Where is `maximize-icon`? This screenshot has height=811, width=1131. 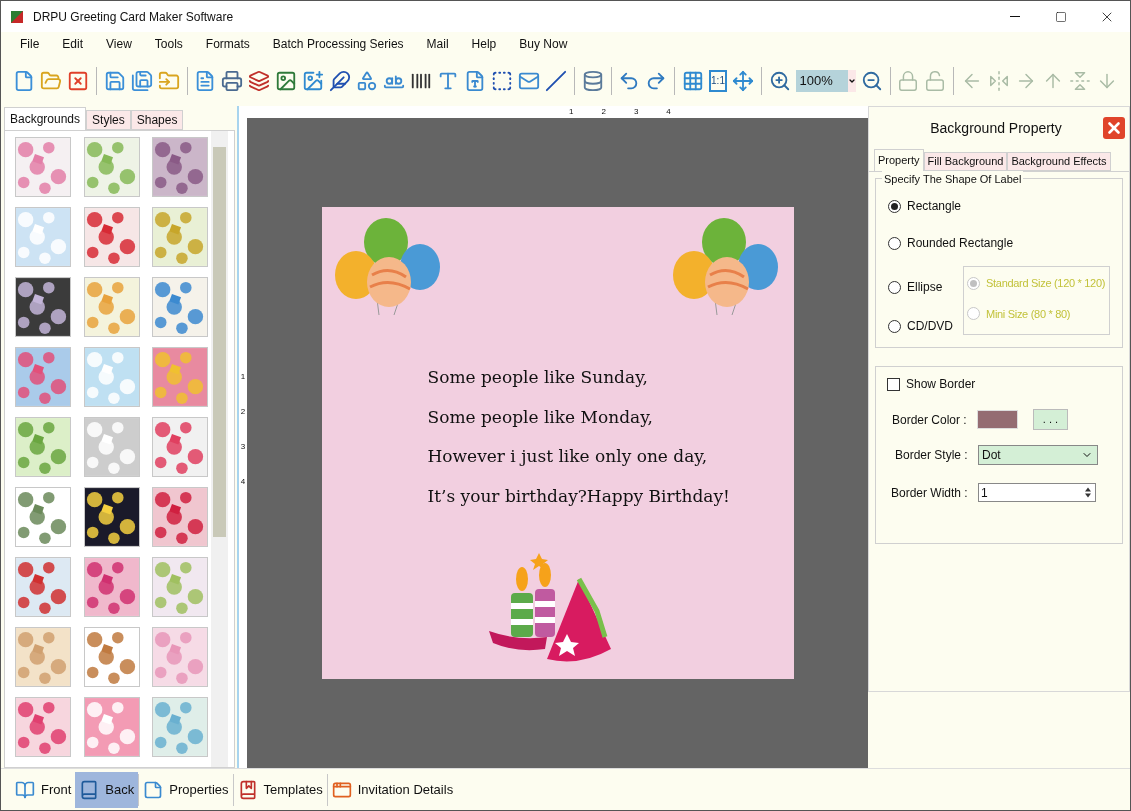
maximize-icon is located at coordinates (1061, 16).